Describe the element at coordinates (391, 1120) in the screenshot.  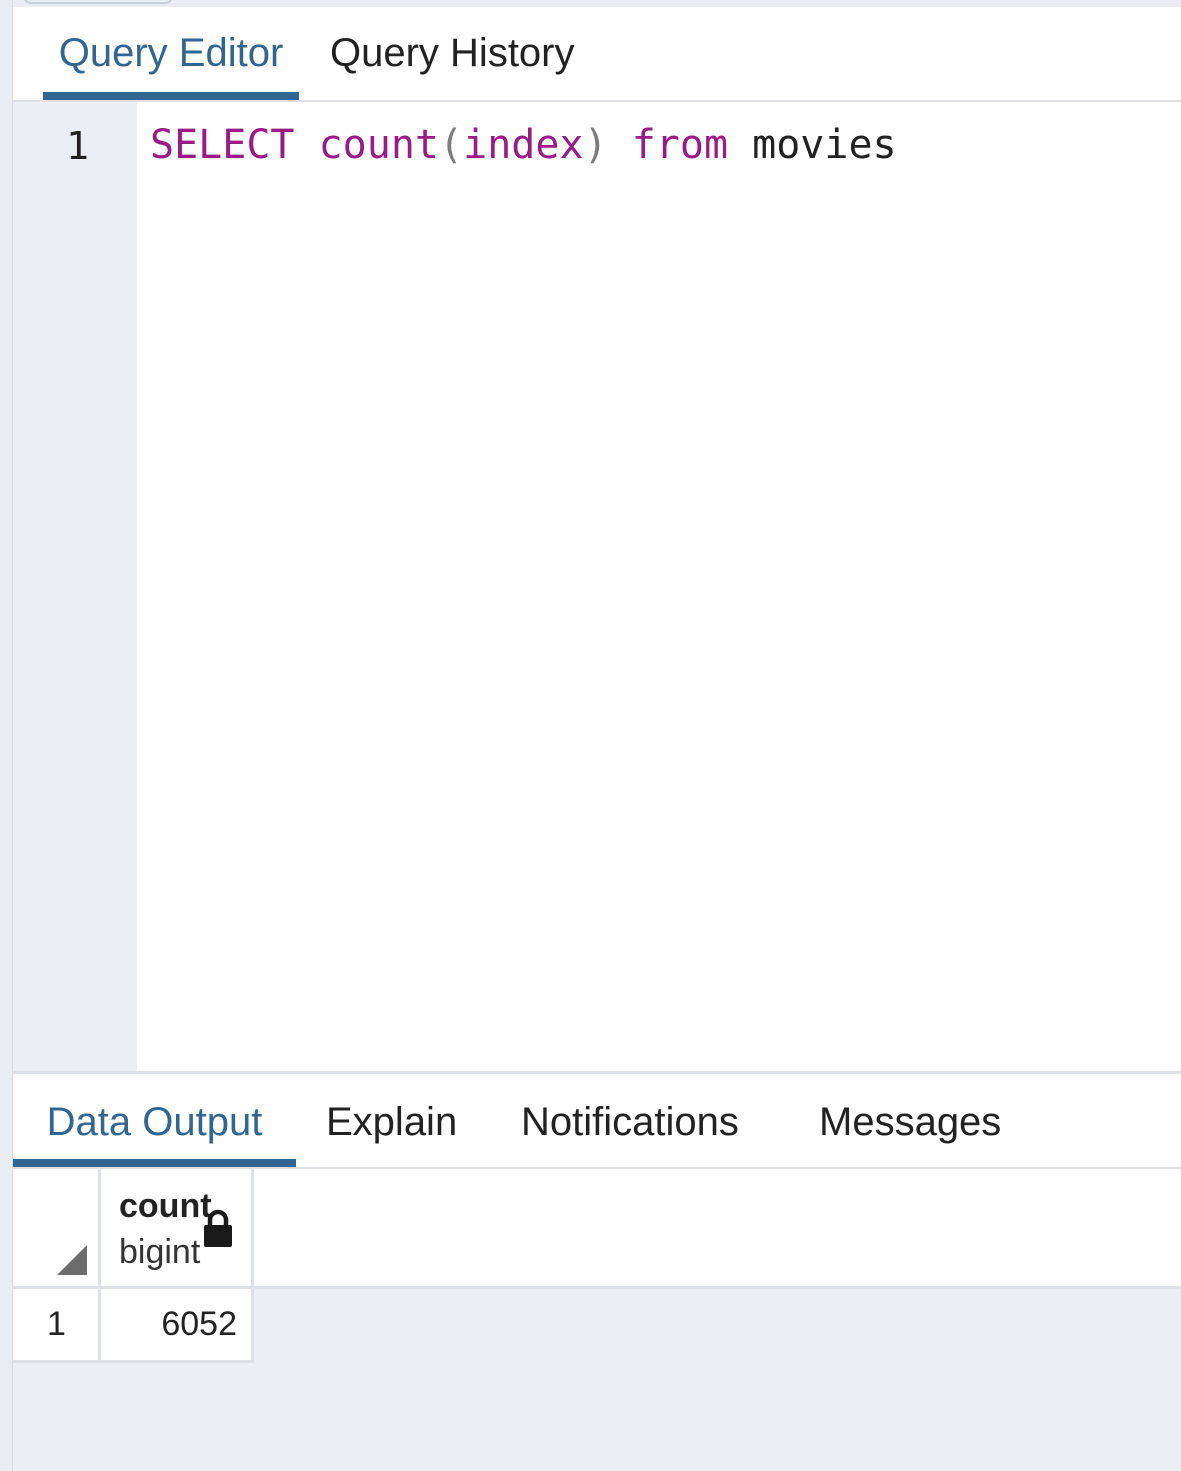
I see `tab-explain: Explain` at that location.